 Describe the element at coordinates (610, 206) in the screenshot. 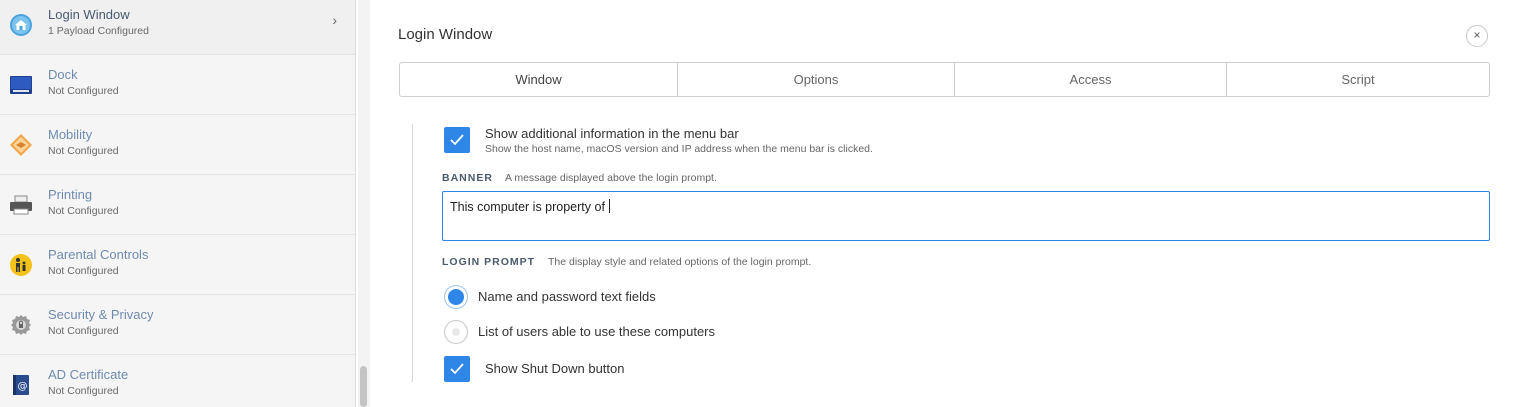

I see `text-caret` at that location.